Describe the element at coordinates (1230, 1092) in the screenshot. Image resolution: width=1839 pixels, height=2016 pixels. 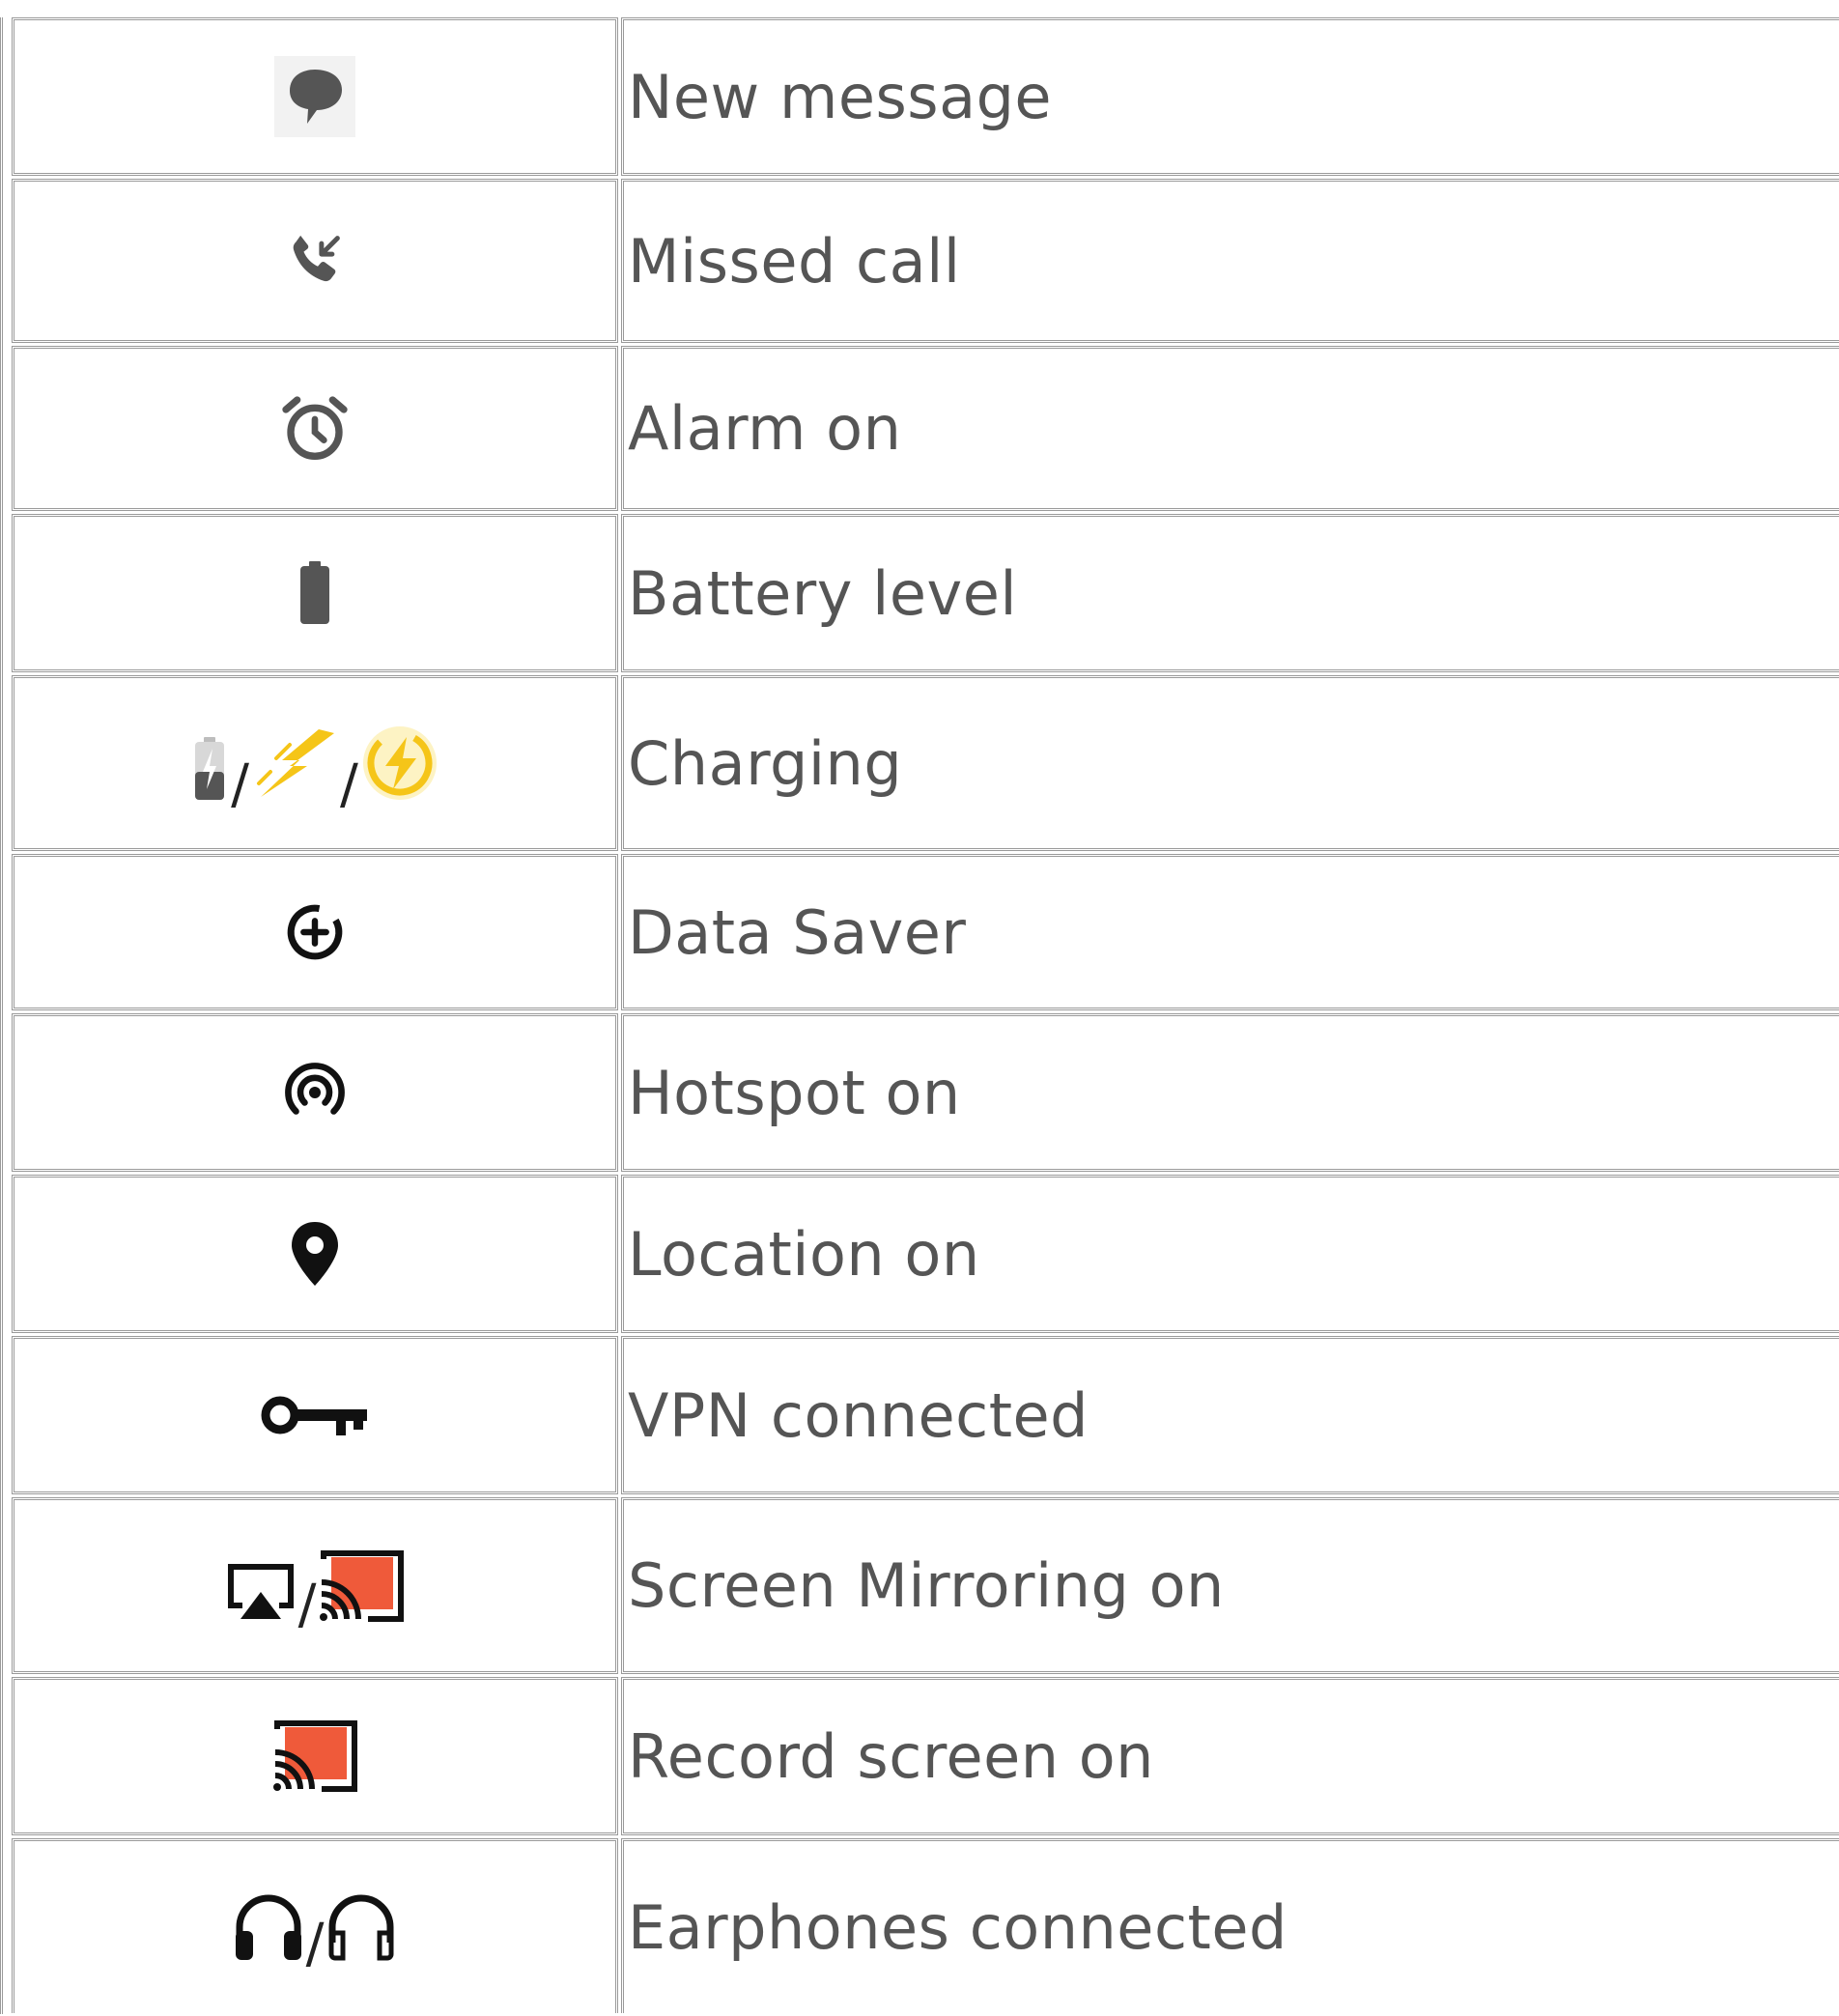
I see `label-cell: Hotspot on` at that location.